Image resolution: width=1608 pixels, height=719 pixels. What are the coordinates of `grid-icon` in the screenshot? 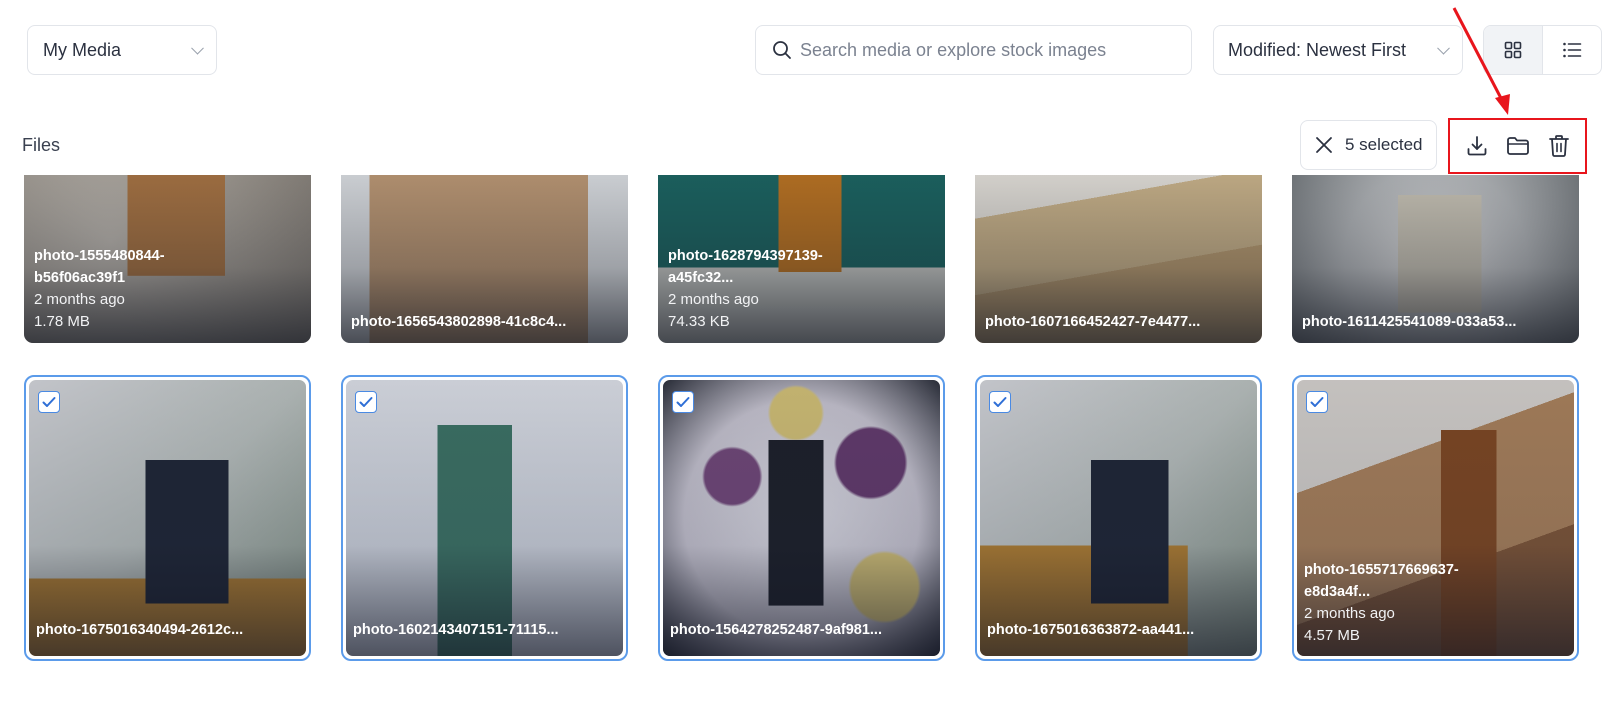 It's located at (1513, 50).